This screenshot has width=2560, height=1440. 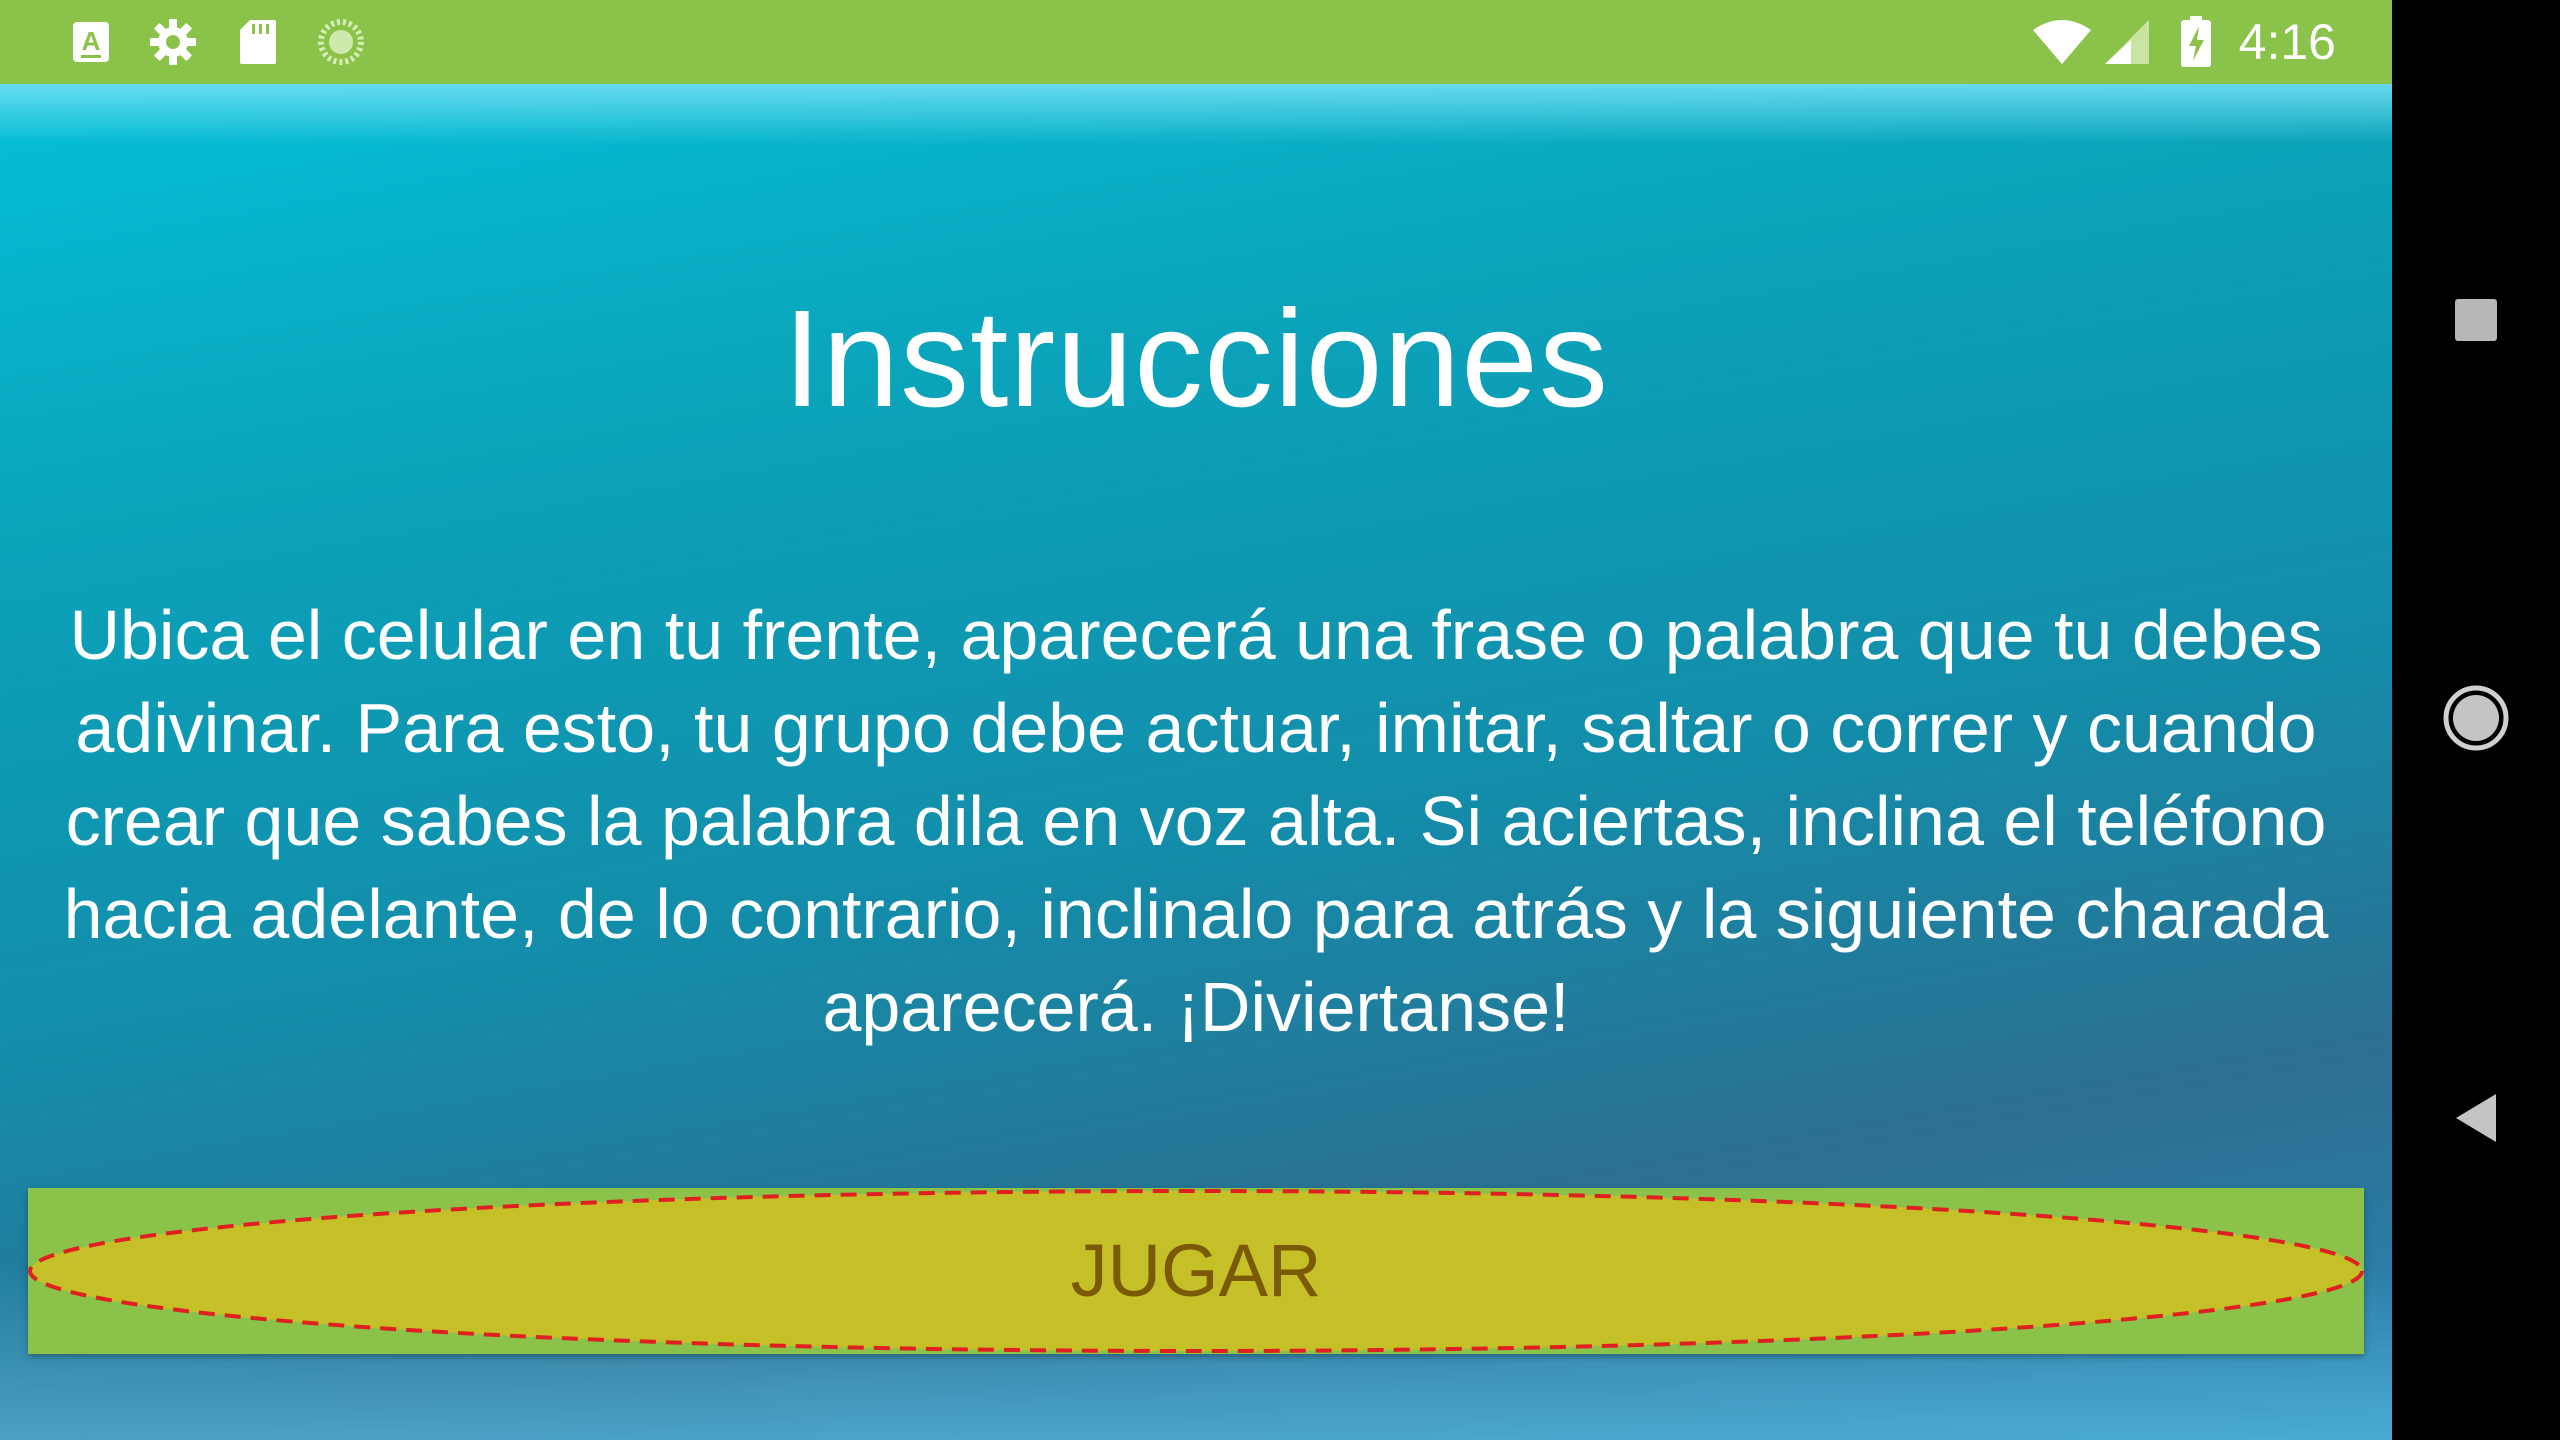 What do you see at coordinates (2287, 42) in the screenshot?
I see `status-time: 4:16` at bounding box center [2287, 42].